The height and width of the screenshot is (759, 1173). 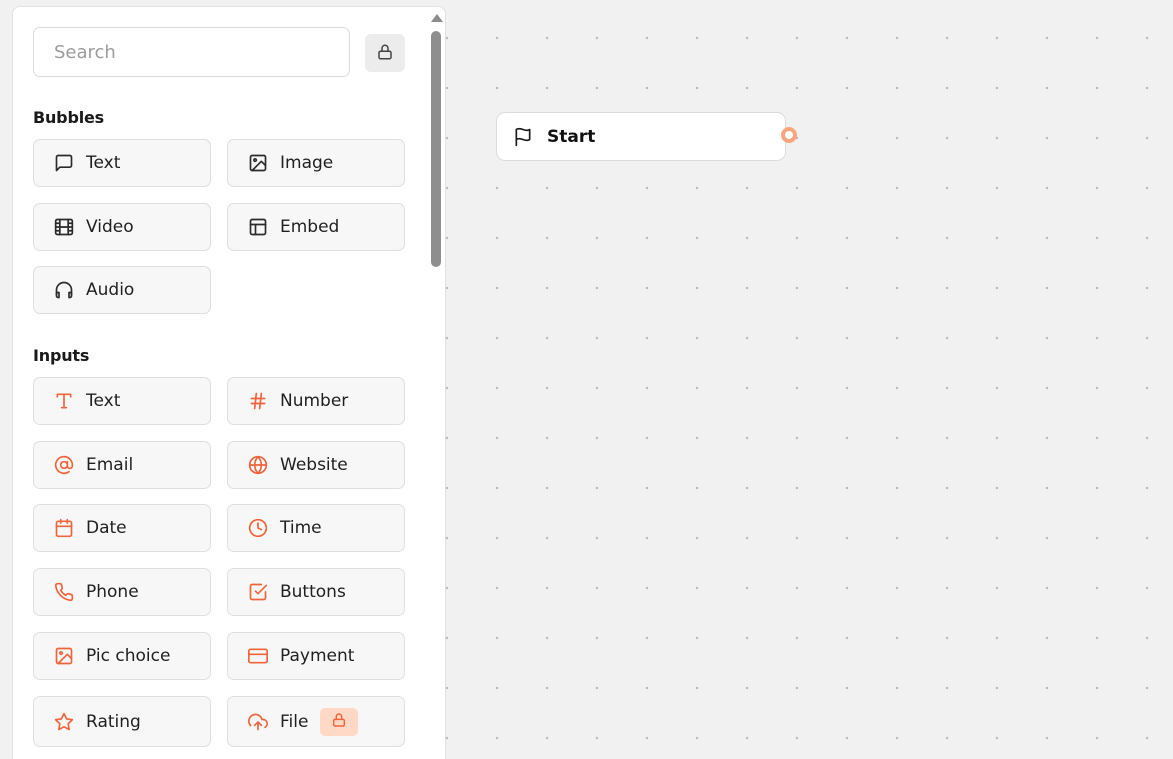 I want to click on block-label: Embed, so click(x=310, y=227).